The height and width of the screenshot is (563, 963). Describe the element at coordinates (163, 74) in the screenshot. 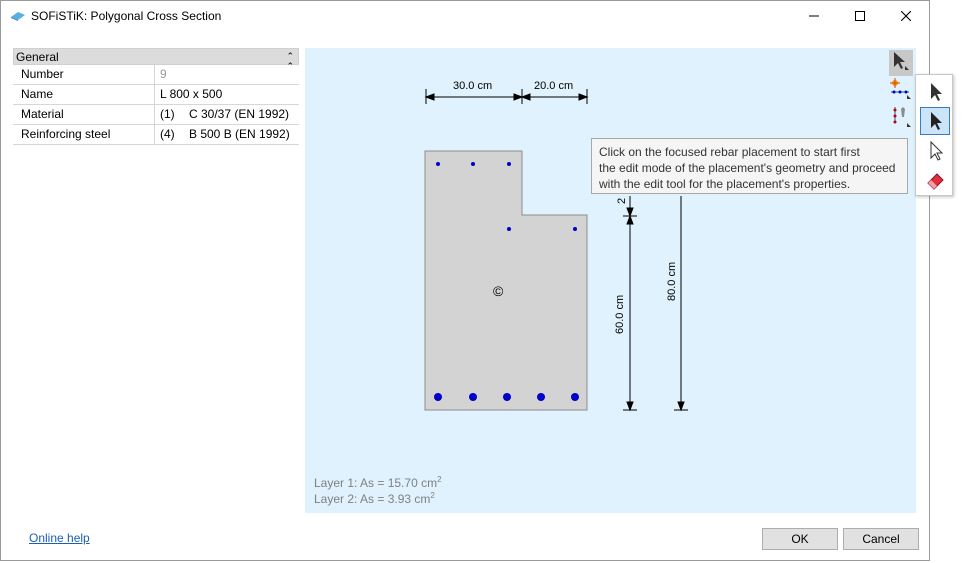

I see `property-value-number: 9` at that location.